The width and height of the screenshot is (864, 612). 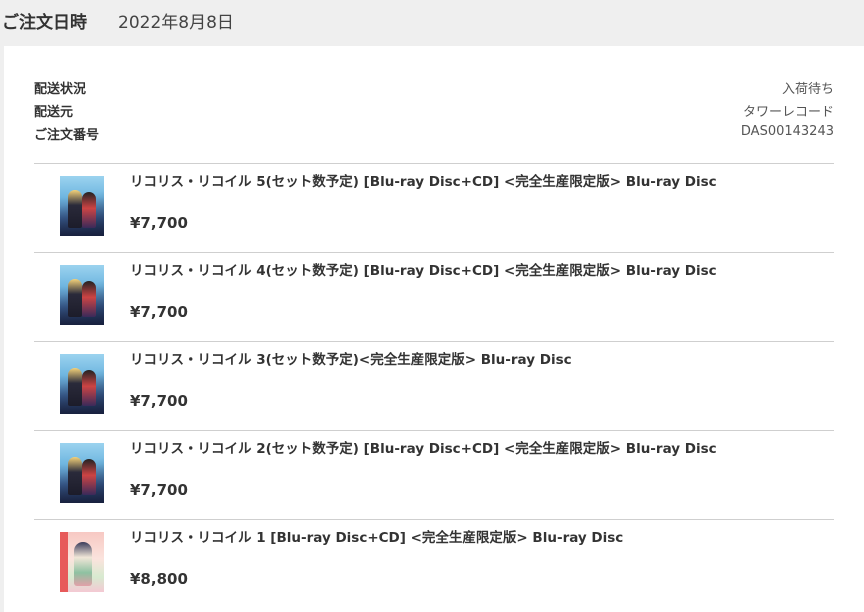 What do you see at coordinates (432, 23) in the screenshot?
I see `order-header: ご注文日時 2022年8月8日` at bounding box center [432, 23].